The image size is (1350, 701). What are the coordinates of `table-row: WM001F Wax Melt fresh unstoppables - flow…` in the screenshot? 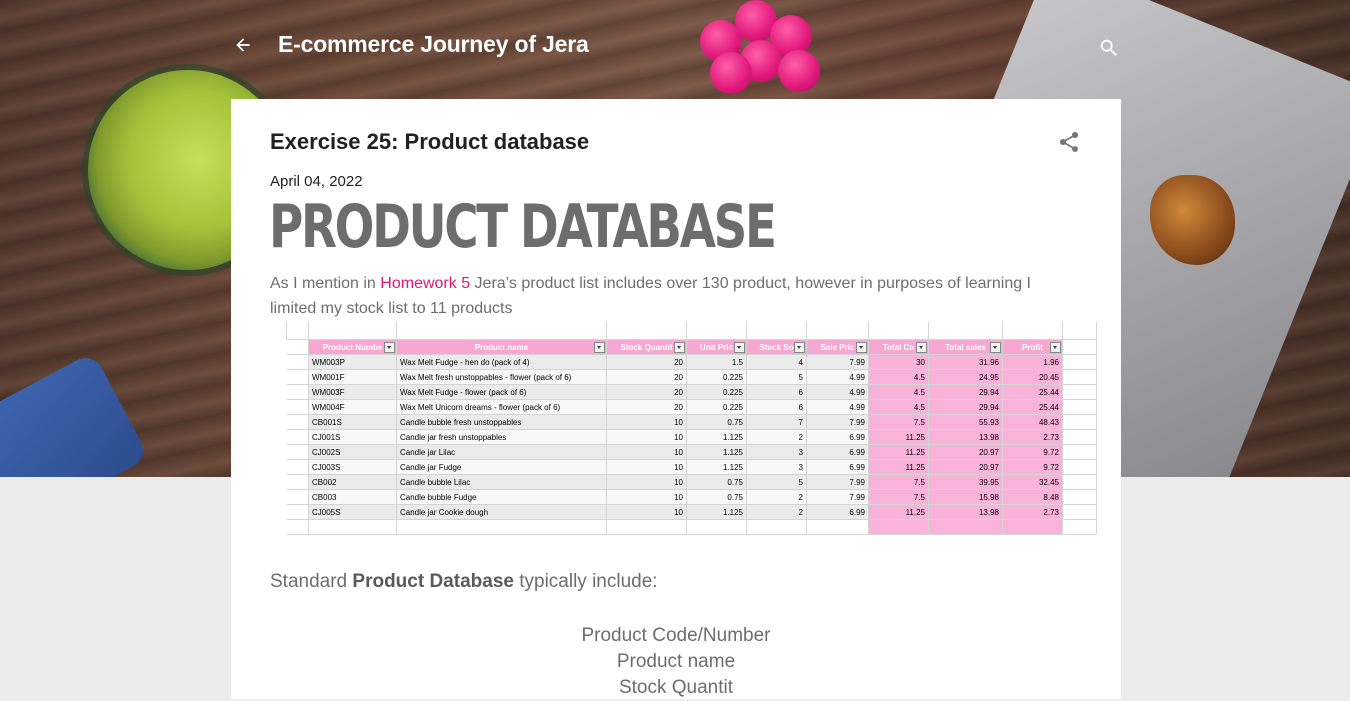 It's located at (691, 377).